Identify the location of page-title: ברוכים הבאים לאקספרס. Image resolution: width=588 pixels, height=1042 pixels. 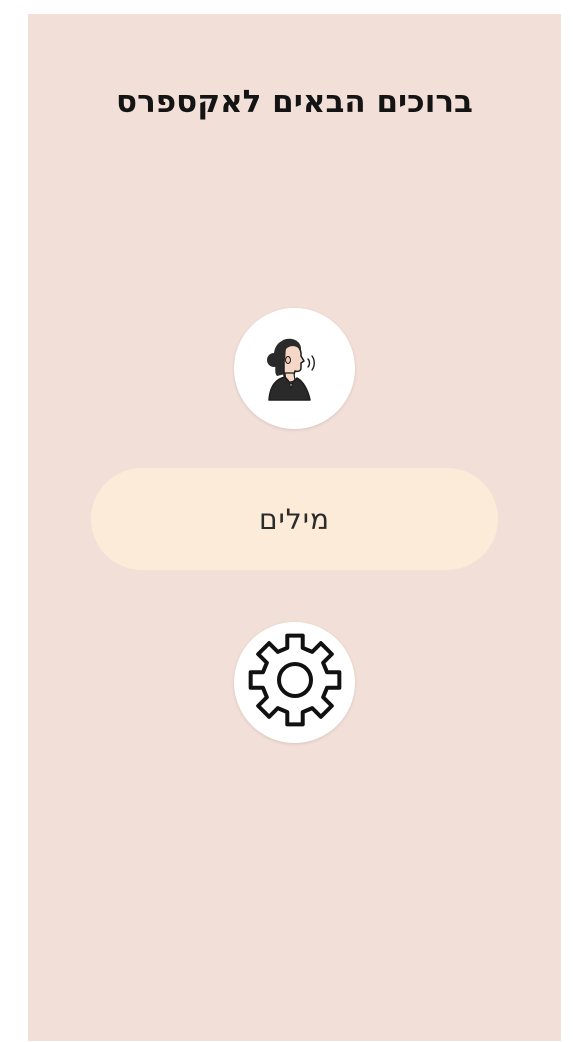
(294, 102).